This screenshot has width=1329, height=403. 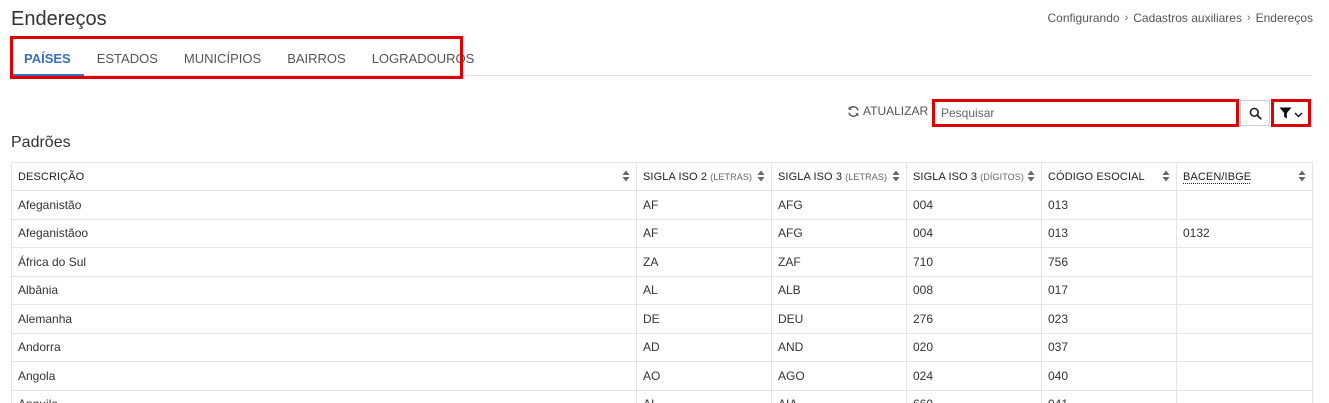 I want to click on table-row: Afeganistão AF AFG 004 013, so click(x=662, y=205).